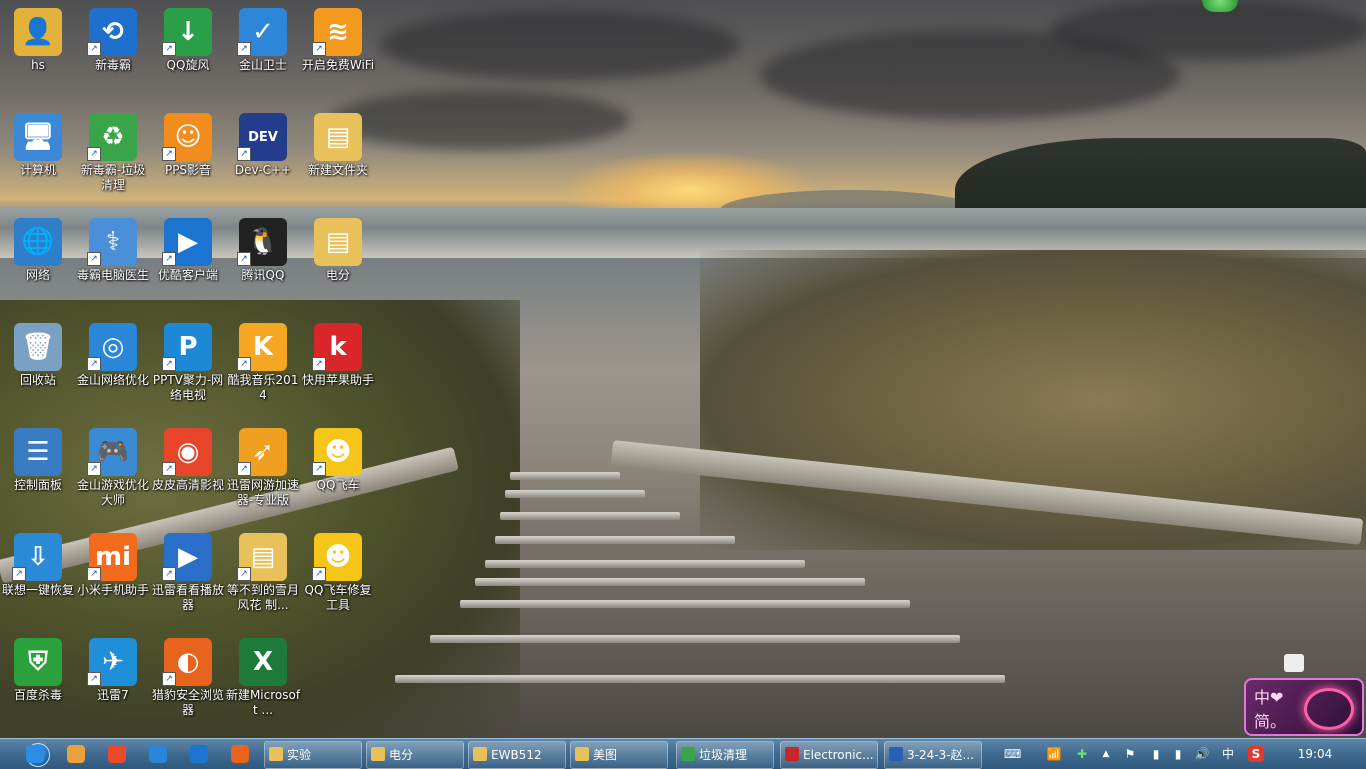 This screenshot has height=769, width=1366. What do you see at coordinates (188, 375) in the screenshot?
I see `desktop-icon: P ↗ PPTV聚力-网络电视` at bounding box center [188, 375].